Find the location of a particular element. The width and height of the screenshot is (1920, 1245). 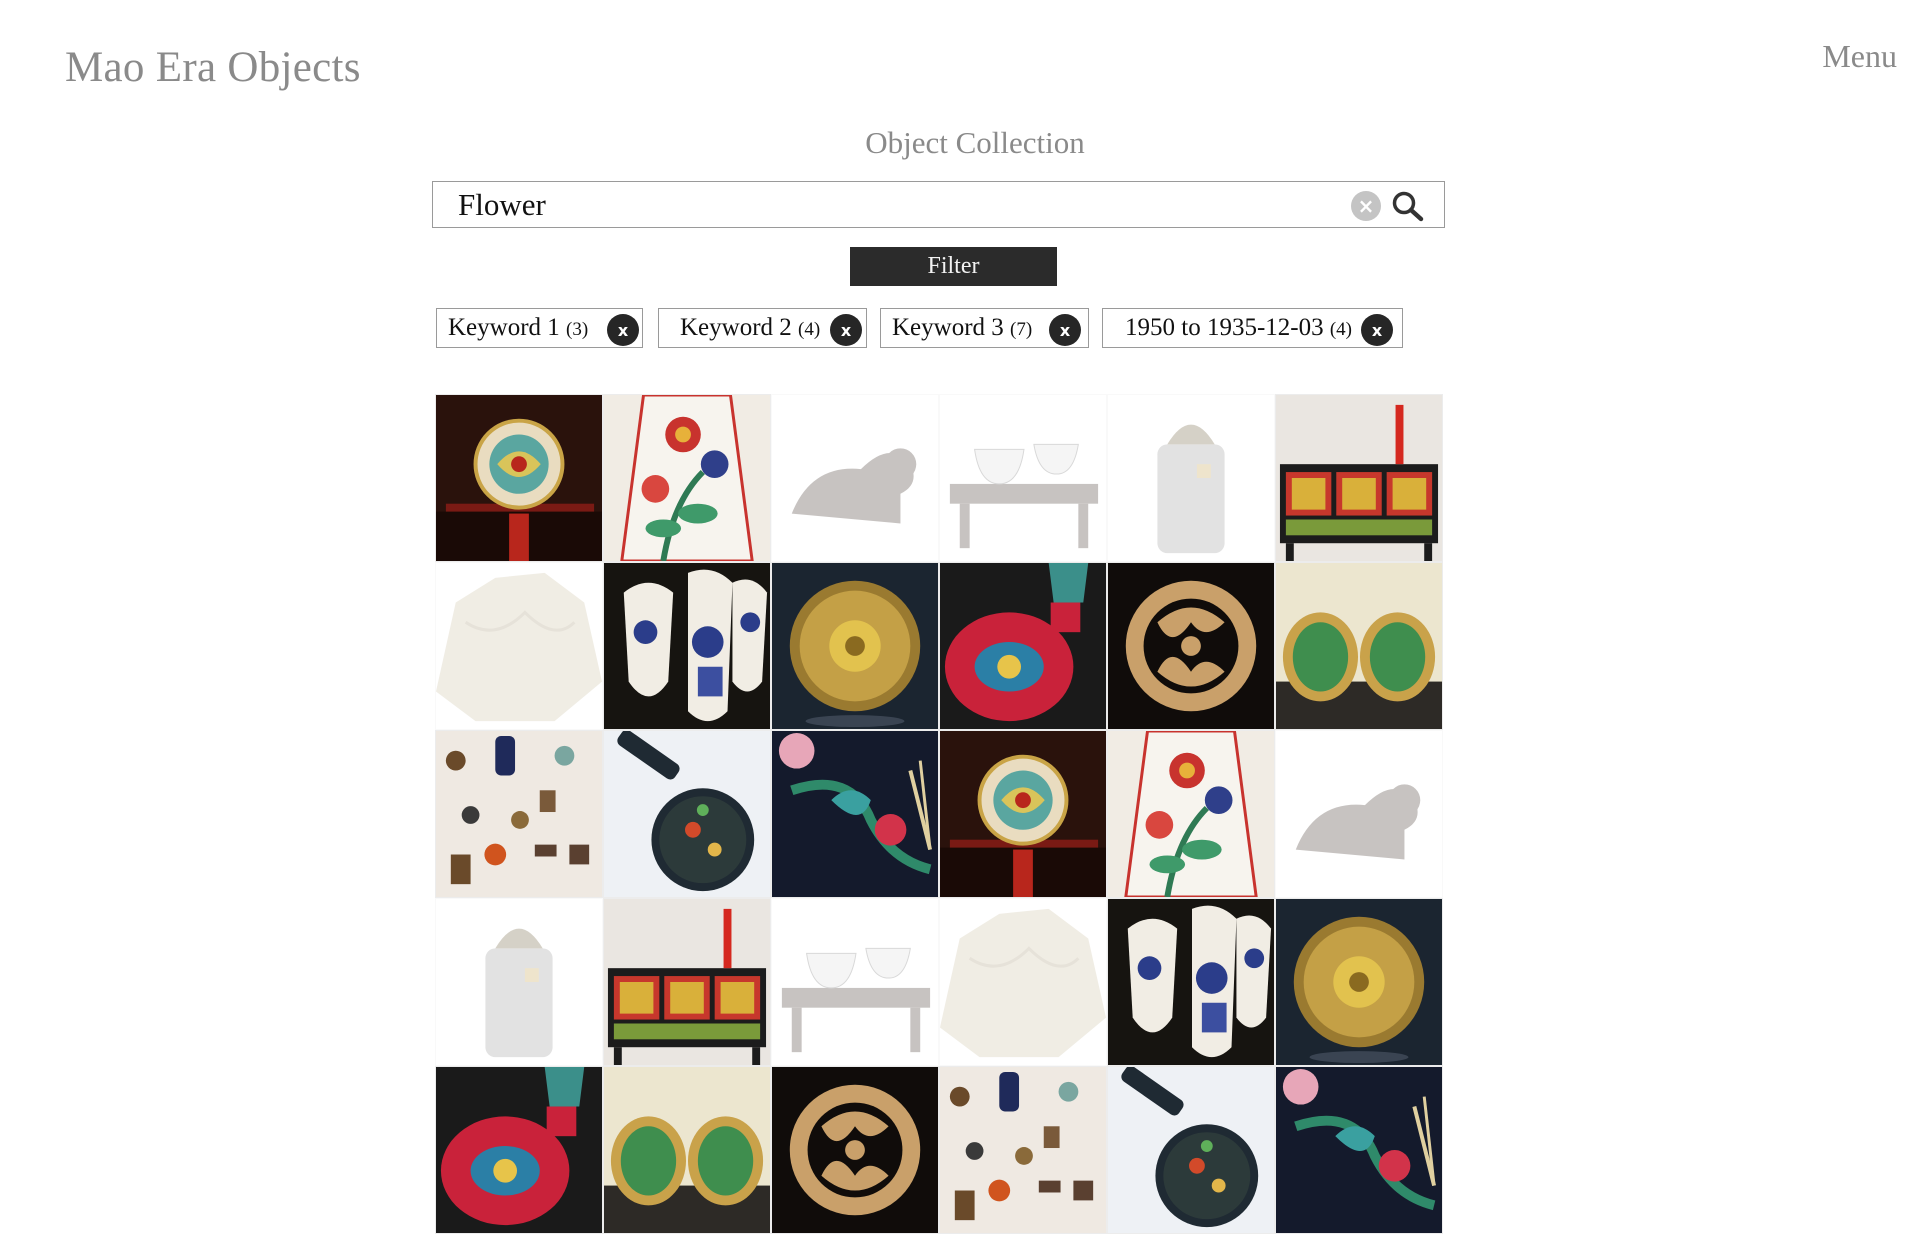

filter-chip-date-range: 1950 to 1935-12-03 (4) x is located at coordinates (1252, 328).